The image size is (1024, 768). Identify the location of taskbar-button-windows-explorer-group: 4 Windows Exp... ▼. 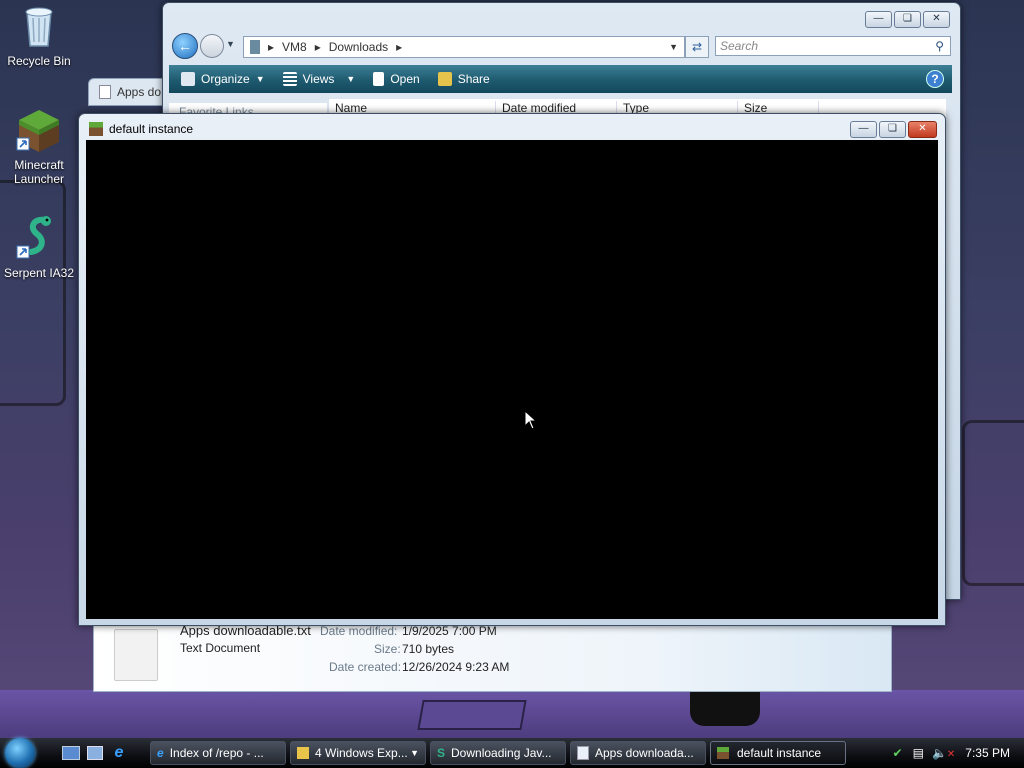
(358, 753).